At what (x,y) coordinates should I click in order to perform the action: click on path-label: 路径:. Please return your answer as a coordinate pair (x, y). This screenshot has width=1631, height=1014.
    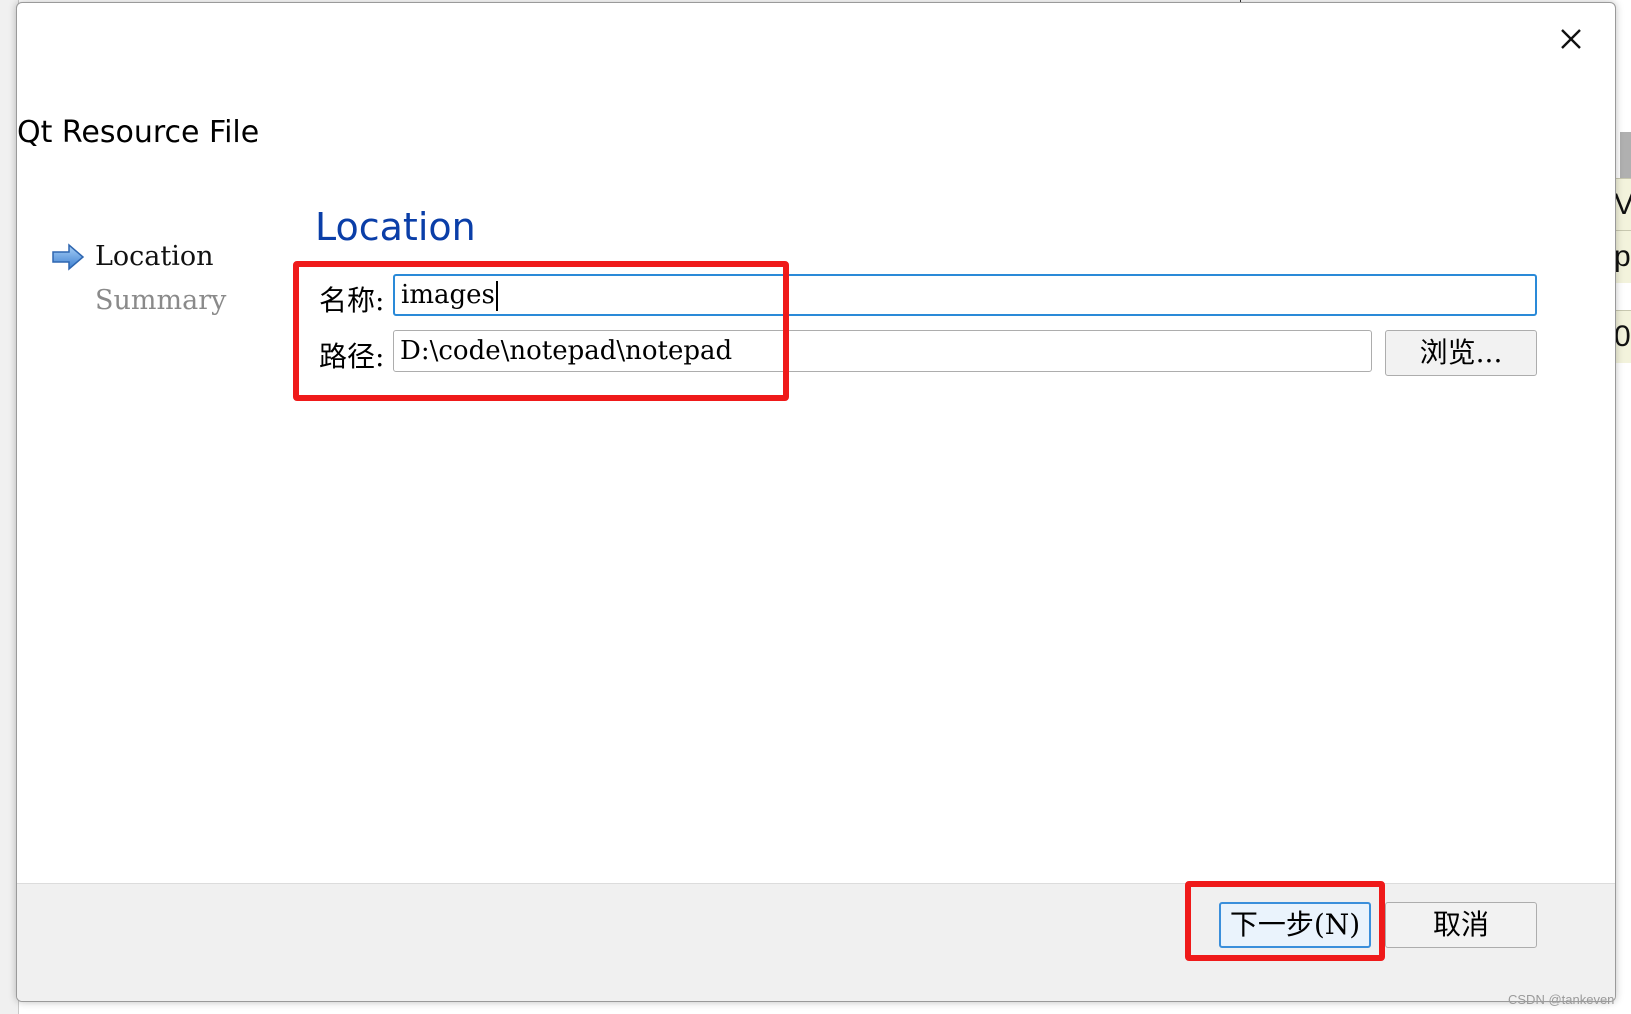
    Looking at the image, I should click on (352, 356).